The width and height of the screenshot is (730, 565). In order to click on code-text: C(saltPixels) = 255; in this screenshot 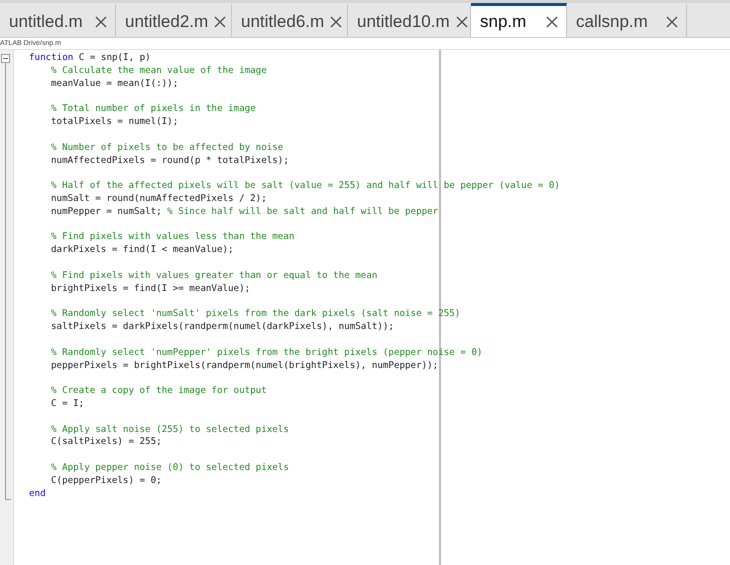, I will do `click(106, 442)`.